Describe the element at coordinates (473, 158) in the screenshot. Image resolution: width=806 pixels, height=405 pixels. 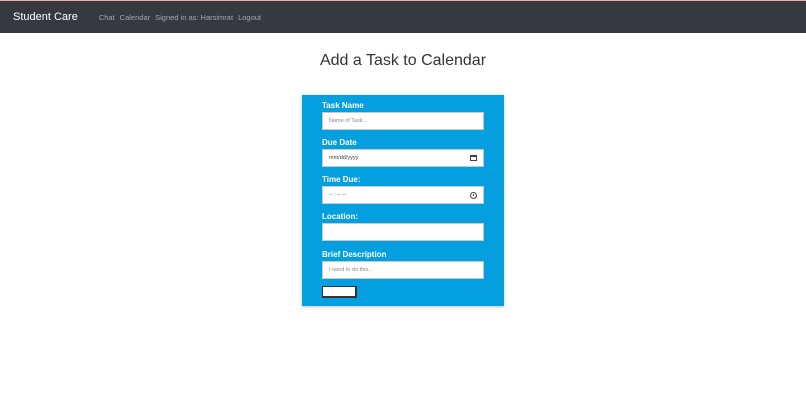
I see `calendar-icon` at that location.